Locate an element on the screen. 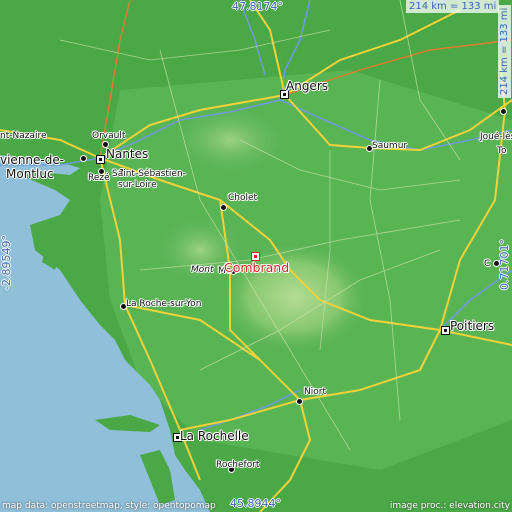 Image resolution: width=512 pixels, height=512 pixels. city-nantes: Nantes is located at coordinates (127, 154).